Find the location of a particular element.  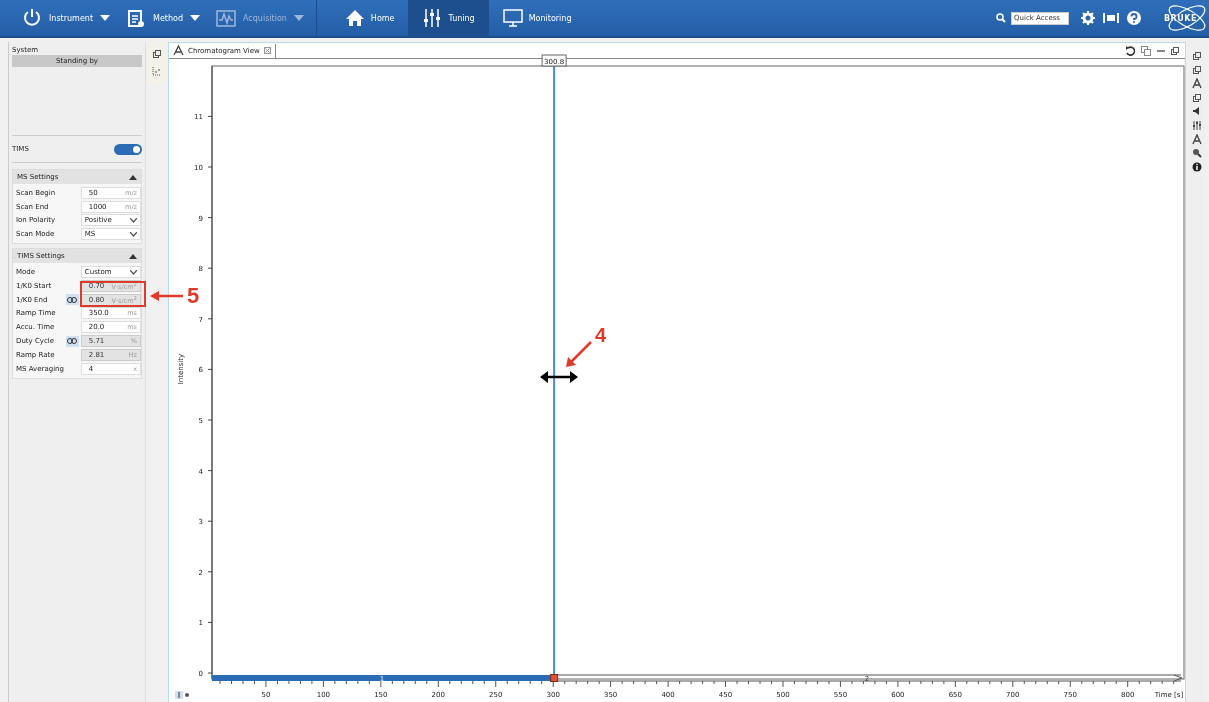

highlight-frame is located at coordinates (113, 294).